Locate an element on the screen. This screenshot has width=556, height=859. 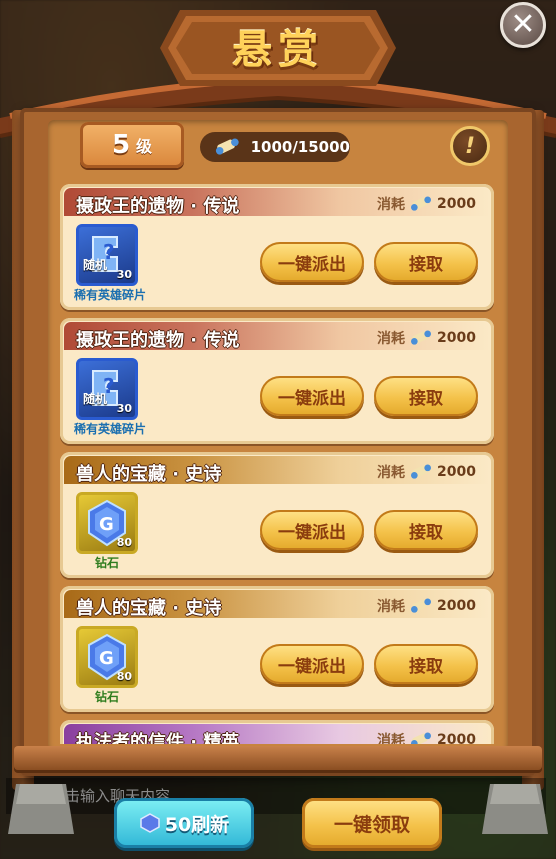
page-title: 悬赏 is located at coordinates (278, 50).